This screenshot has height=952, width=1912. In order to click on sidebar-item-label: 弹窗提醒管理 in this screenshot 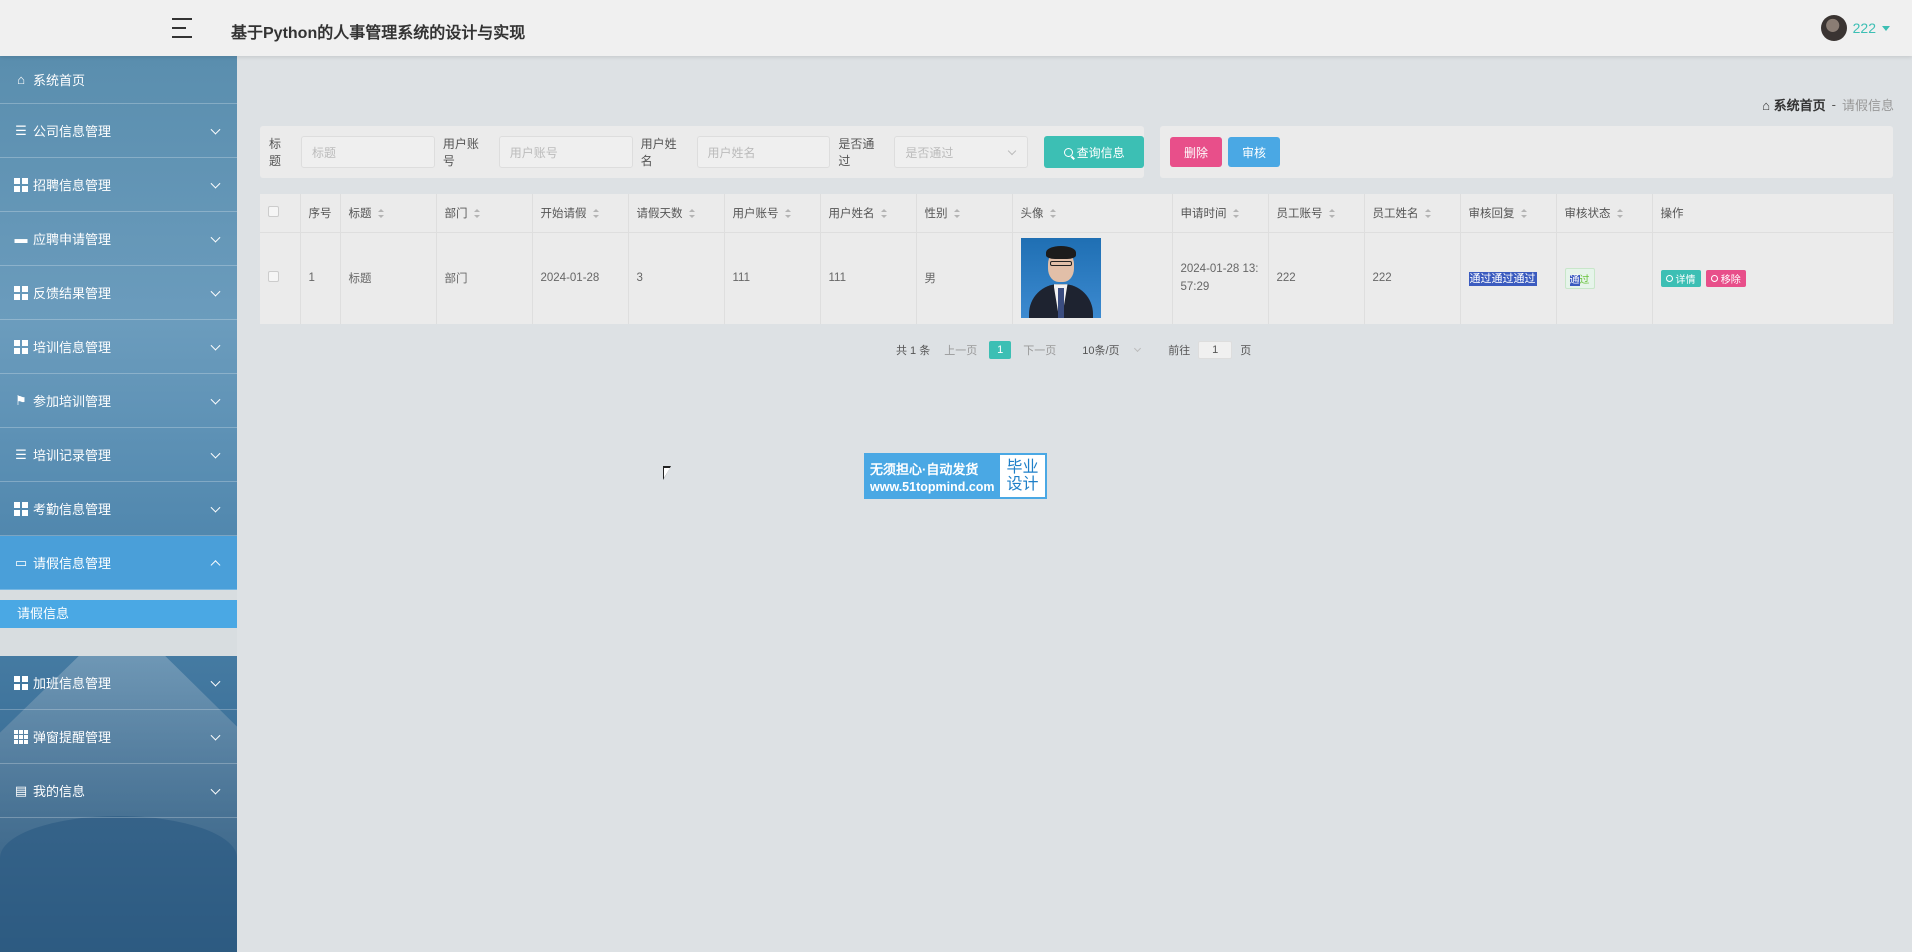, I will do `click(72, 737)`.